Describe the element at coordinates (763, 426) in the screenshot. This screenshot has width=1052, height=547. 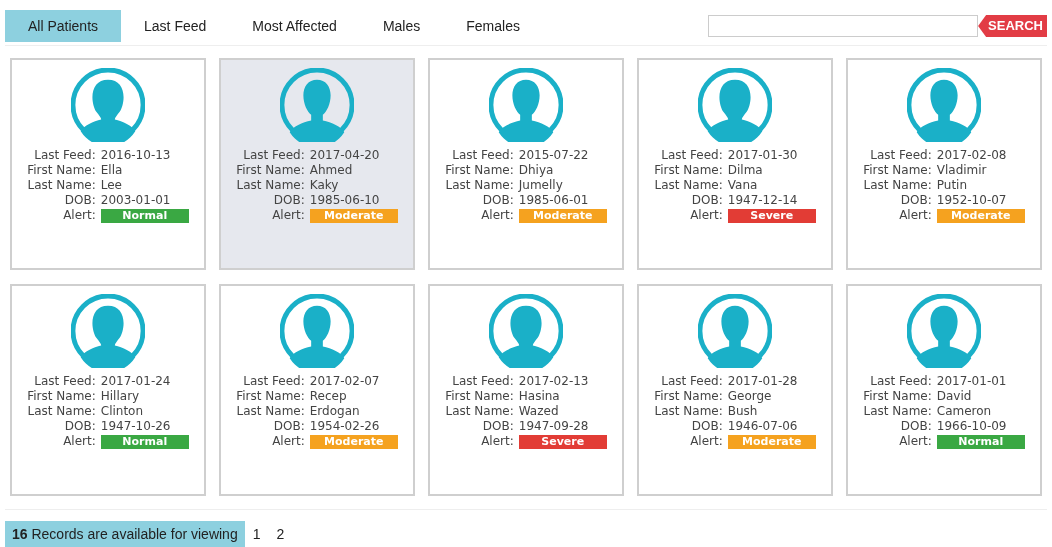
I see `field-value: 1946-07-06` at that location.